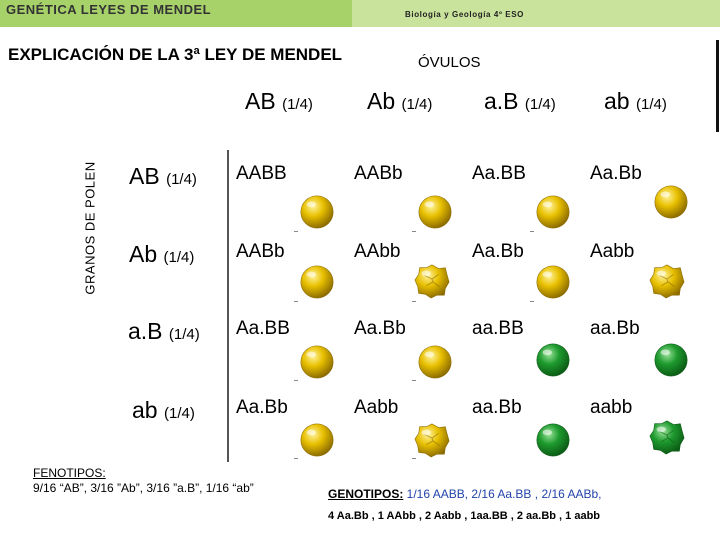  Describe the element at coordinates (520, 101) in the screenshot. I see `column-header: a.B (1/4)` at that location.